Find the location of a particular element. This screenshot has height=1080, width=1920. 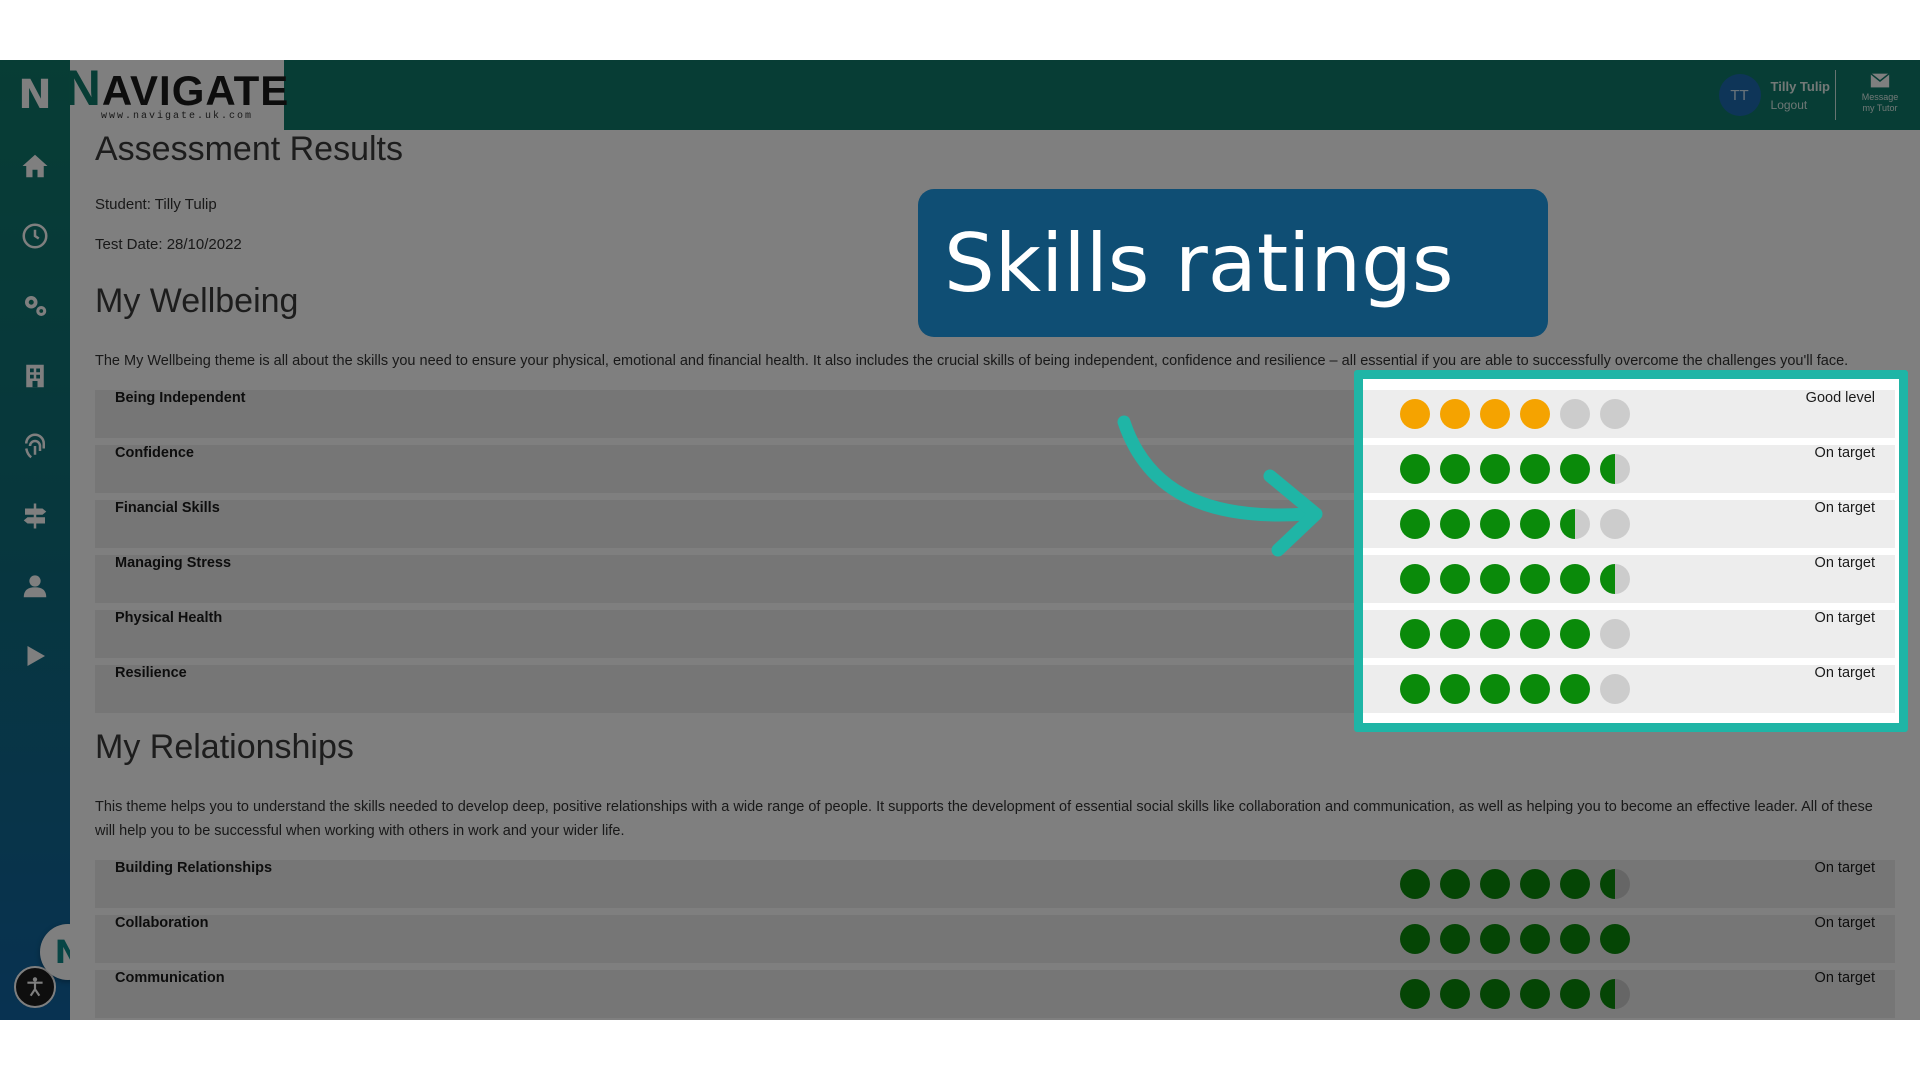

home-icon is located at coordinates (35, 166).